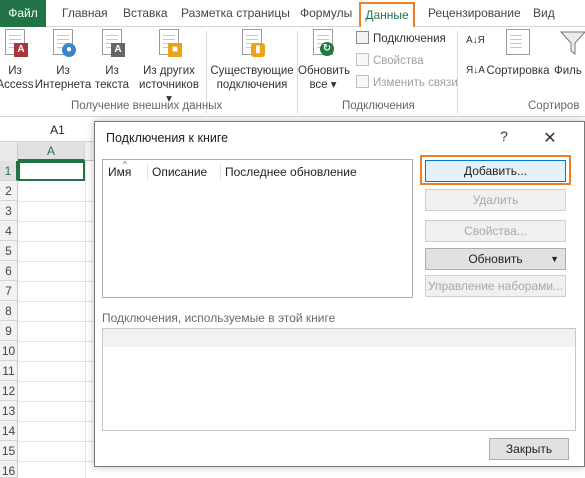  Describe the element at coordinates (9, 391) in the screenshot. I see `row-header: 12` at that location.